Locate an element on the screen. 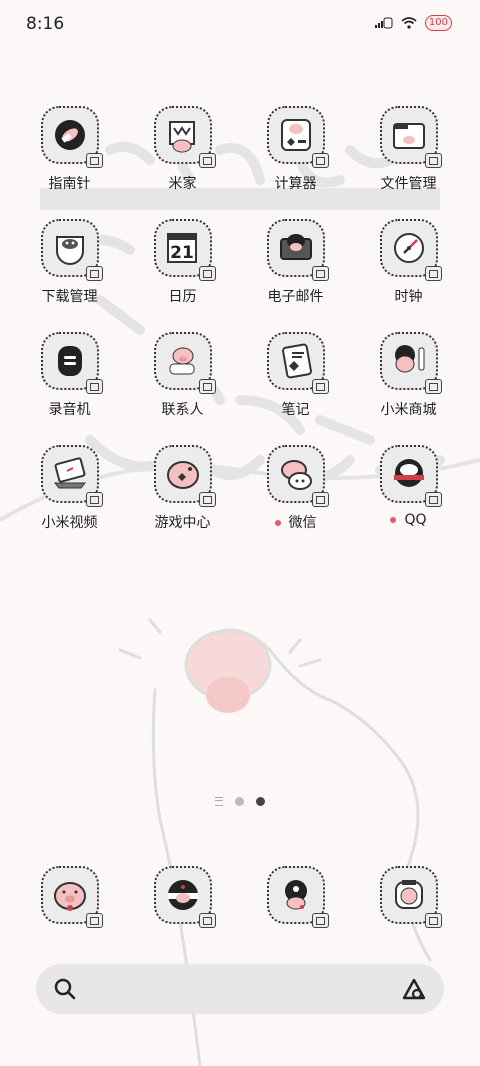  status-bar: 8:16 100 is located at coordinates (240, 25).